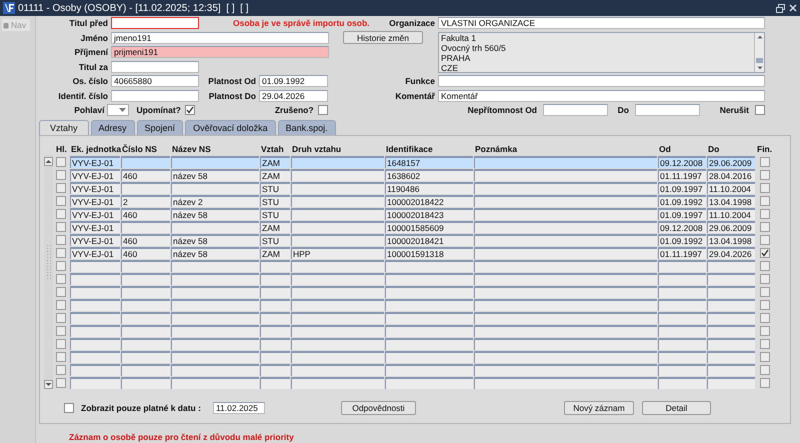 The height and width of the screenshot is (443, 800). What do you see at coordinates (450, 68) in the screenshot?
I see `address-line: CZE` at bounding box center [450, 68].